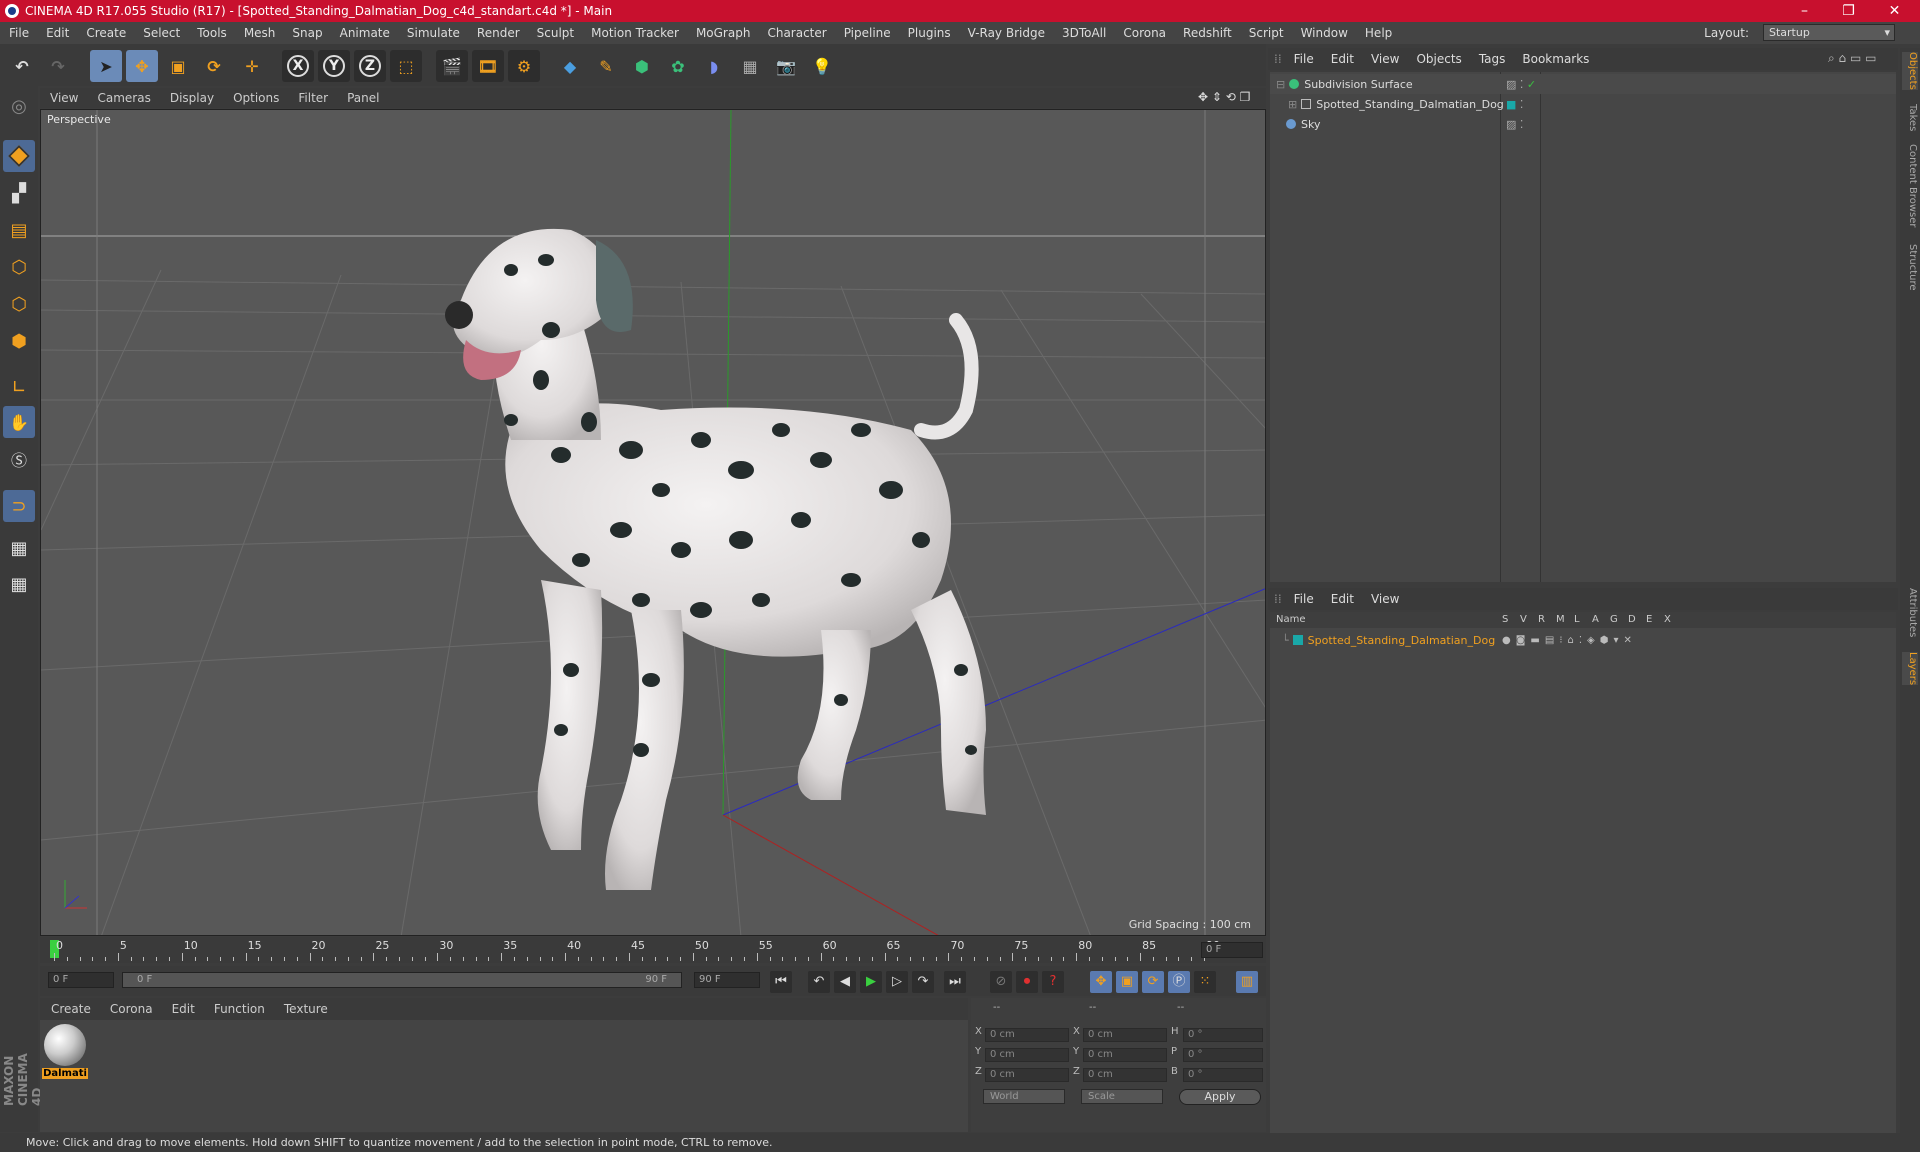 The width and height of the screenshot is (1920, 1152). What do you see at coordinates (1223, 1035) in the screenshot?
I see `rotation-h-input: 0 °` at bounding box center [1223, 1035].